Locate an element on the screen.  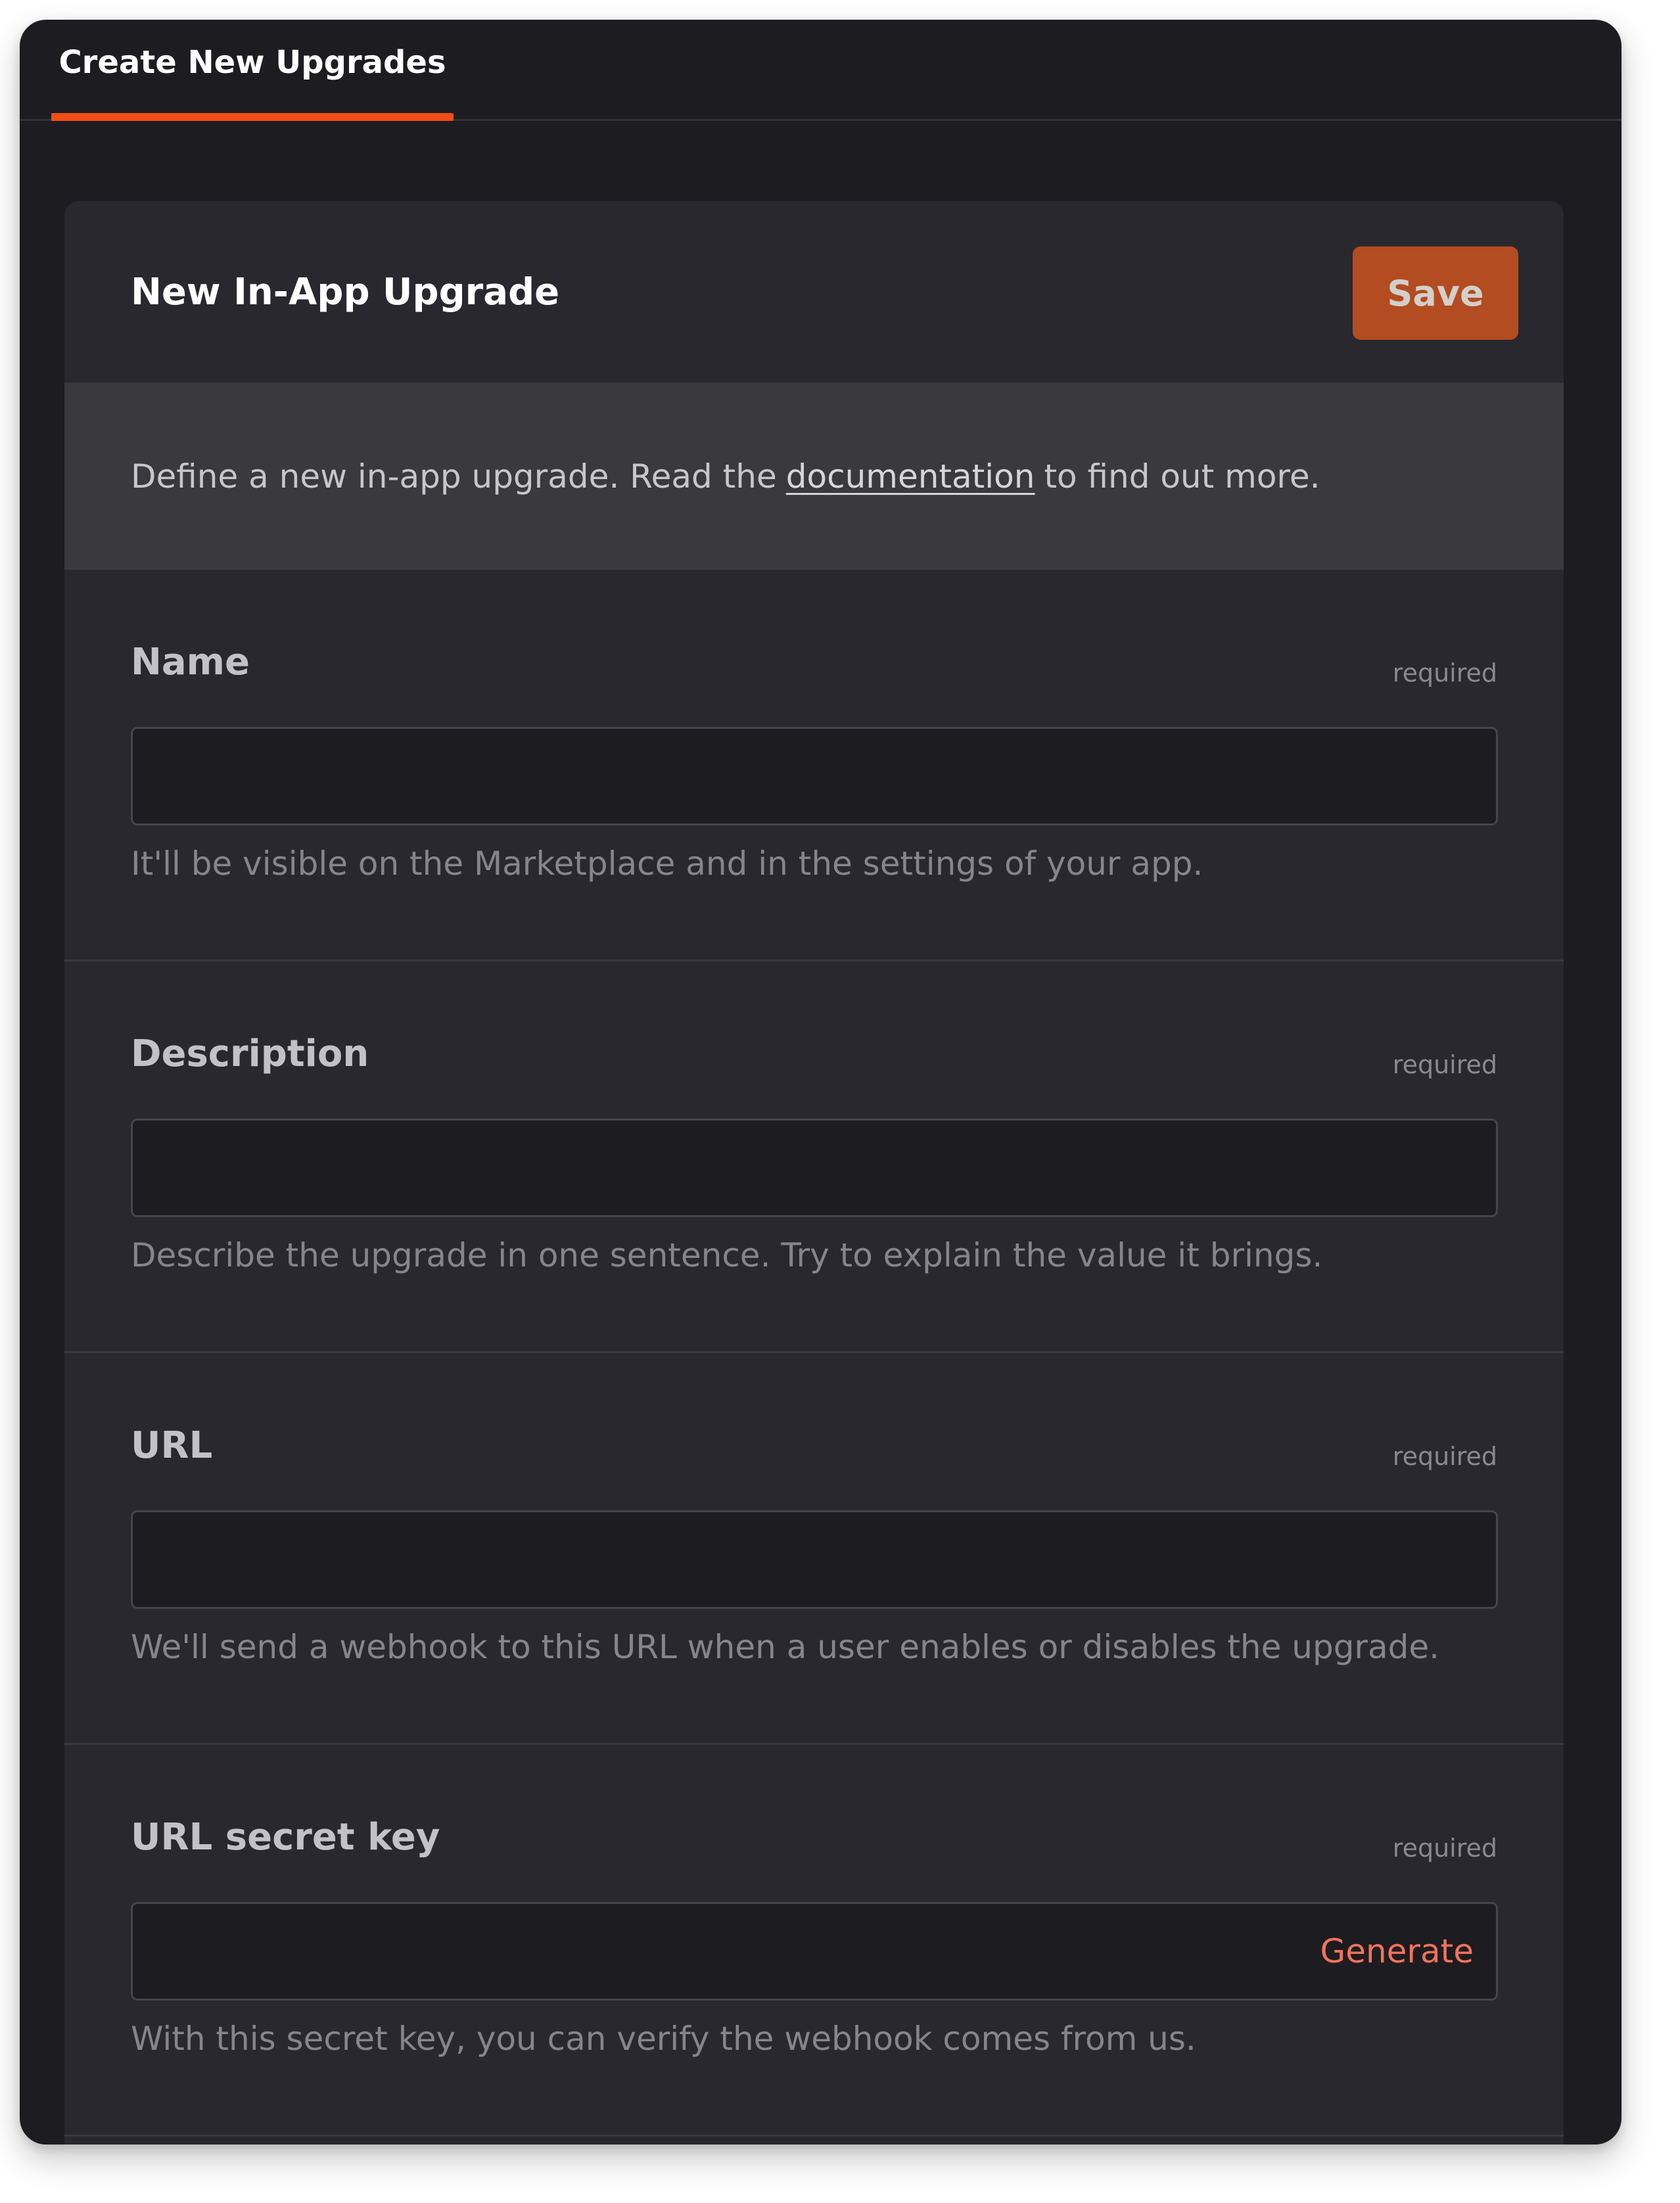
description-input is located at coordinates (815, 1168).